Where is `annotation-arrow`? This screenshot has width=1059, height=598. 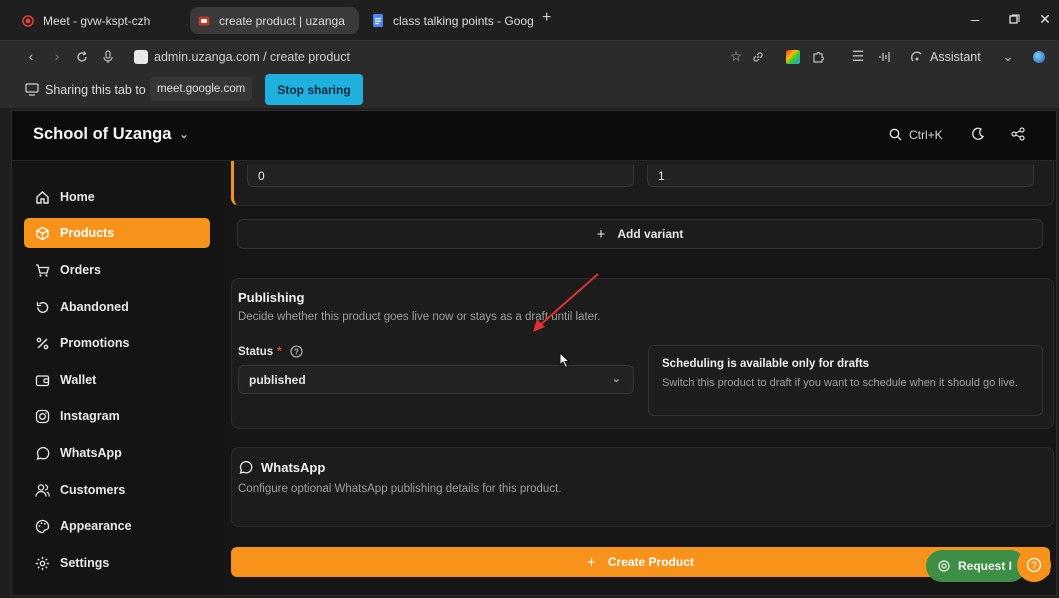 annotation-arrow is located at coordinates (566, 302).